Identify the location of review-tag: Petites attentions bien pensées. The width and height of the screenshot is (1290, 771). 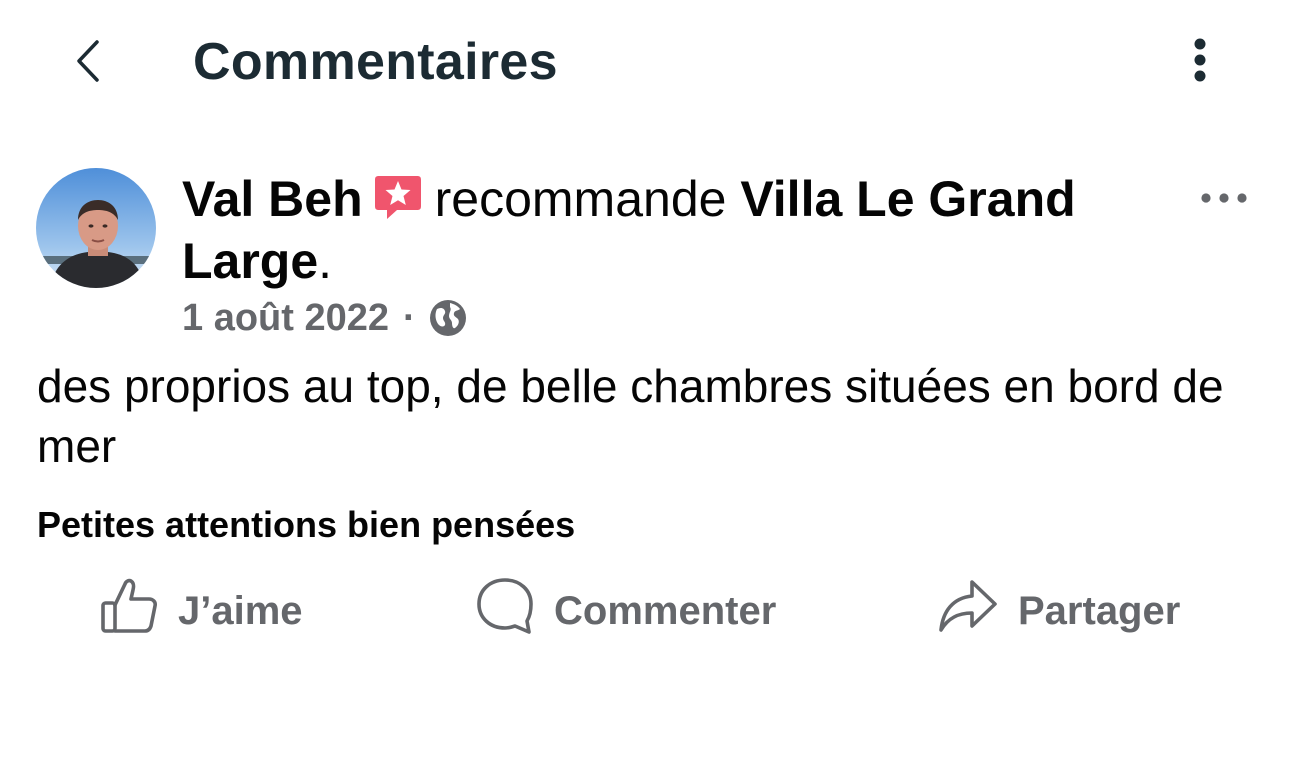
(306, 524).